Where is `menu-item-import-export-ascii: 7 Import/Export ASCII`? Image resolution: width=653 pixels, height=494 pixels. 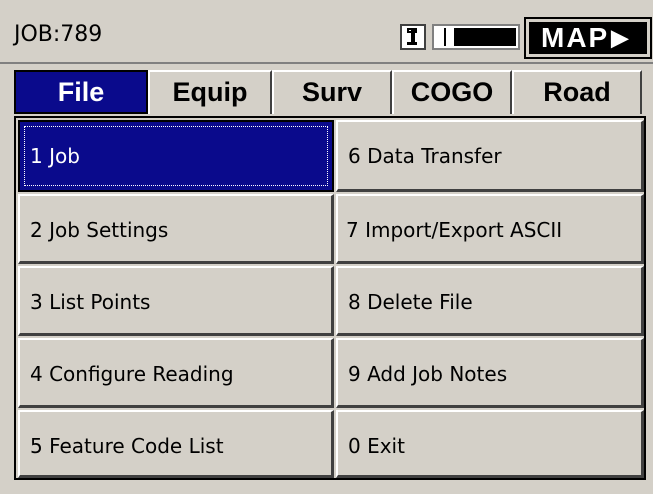 menu-item-import-export-ascii: 7 Import/Export ASCII is located at coordinates (490, 229).